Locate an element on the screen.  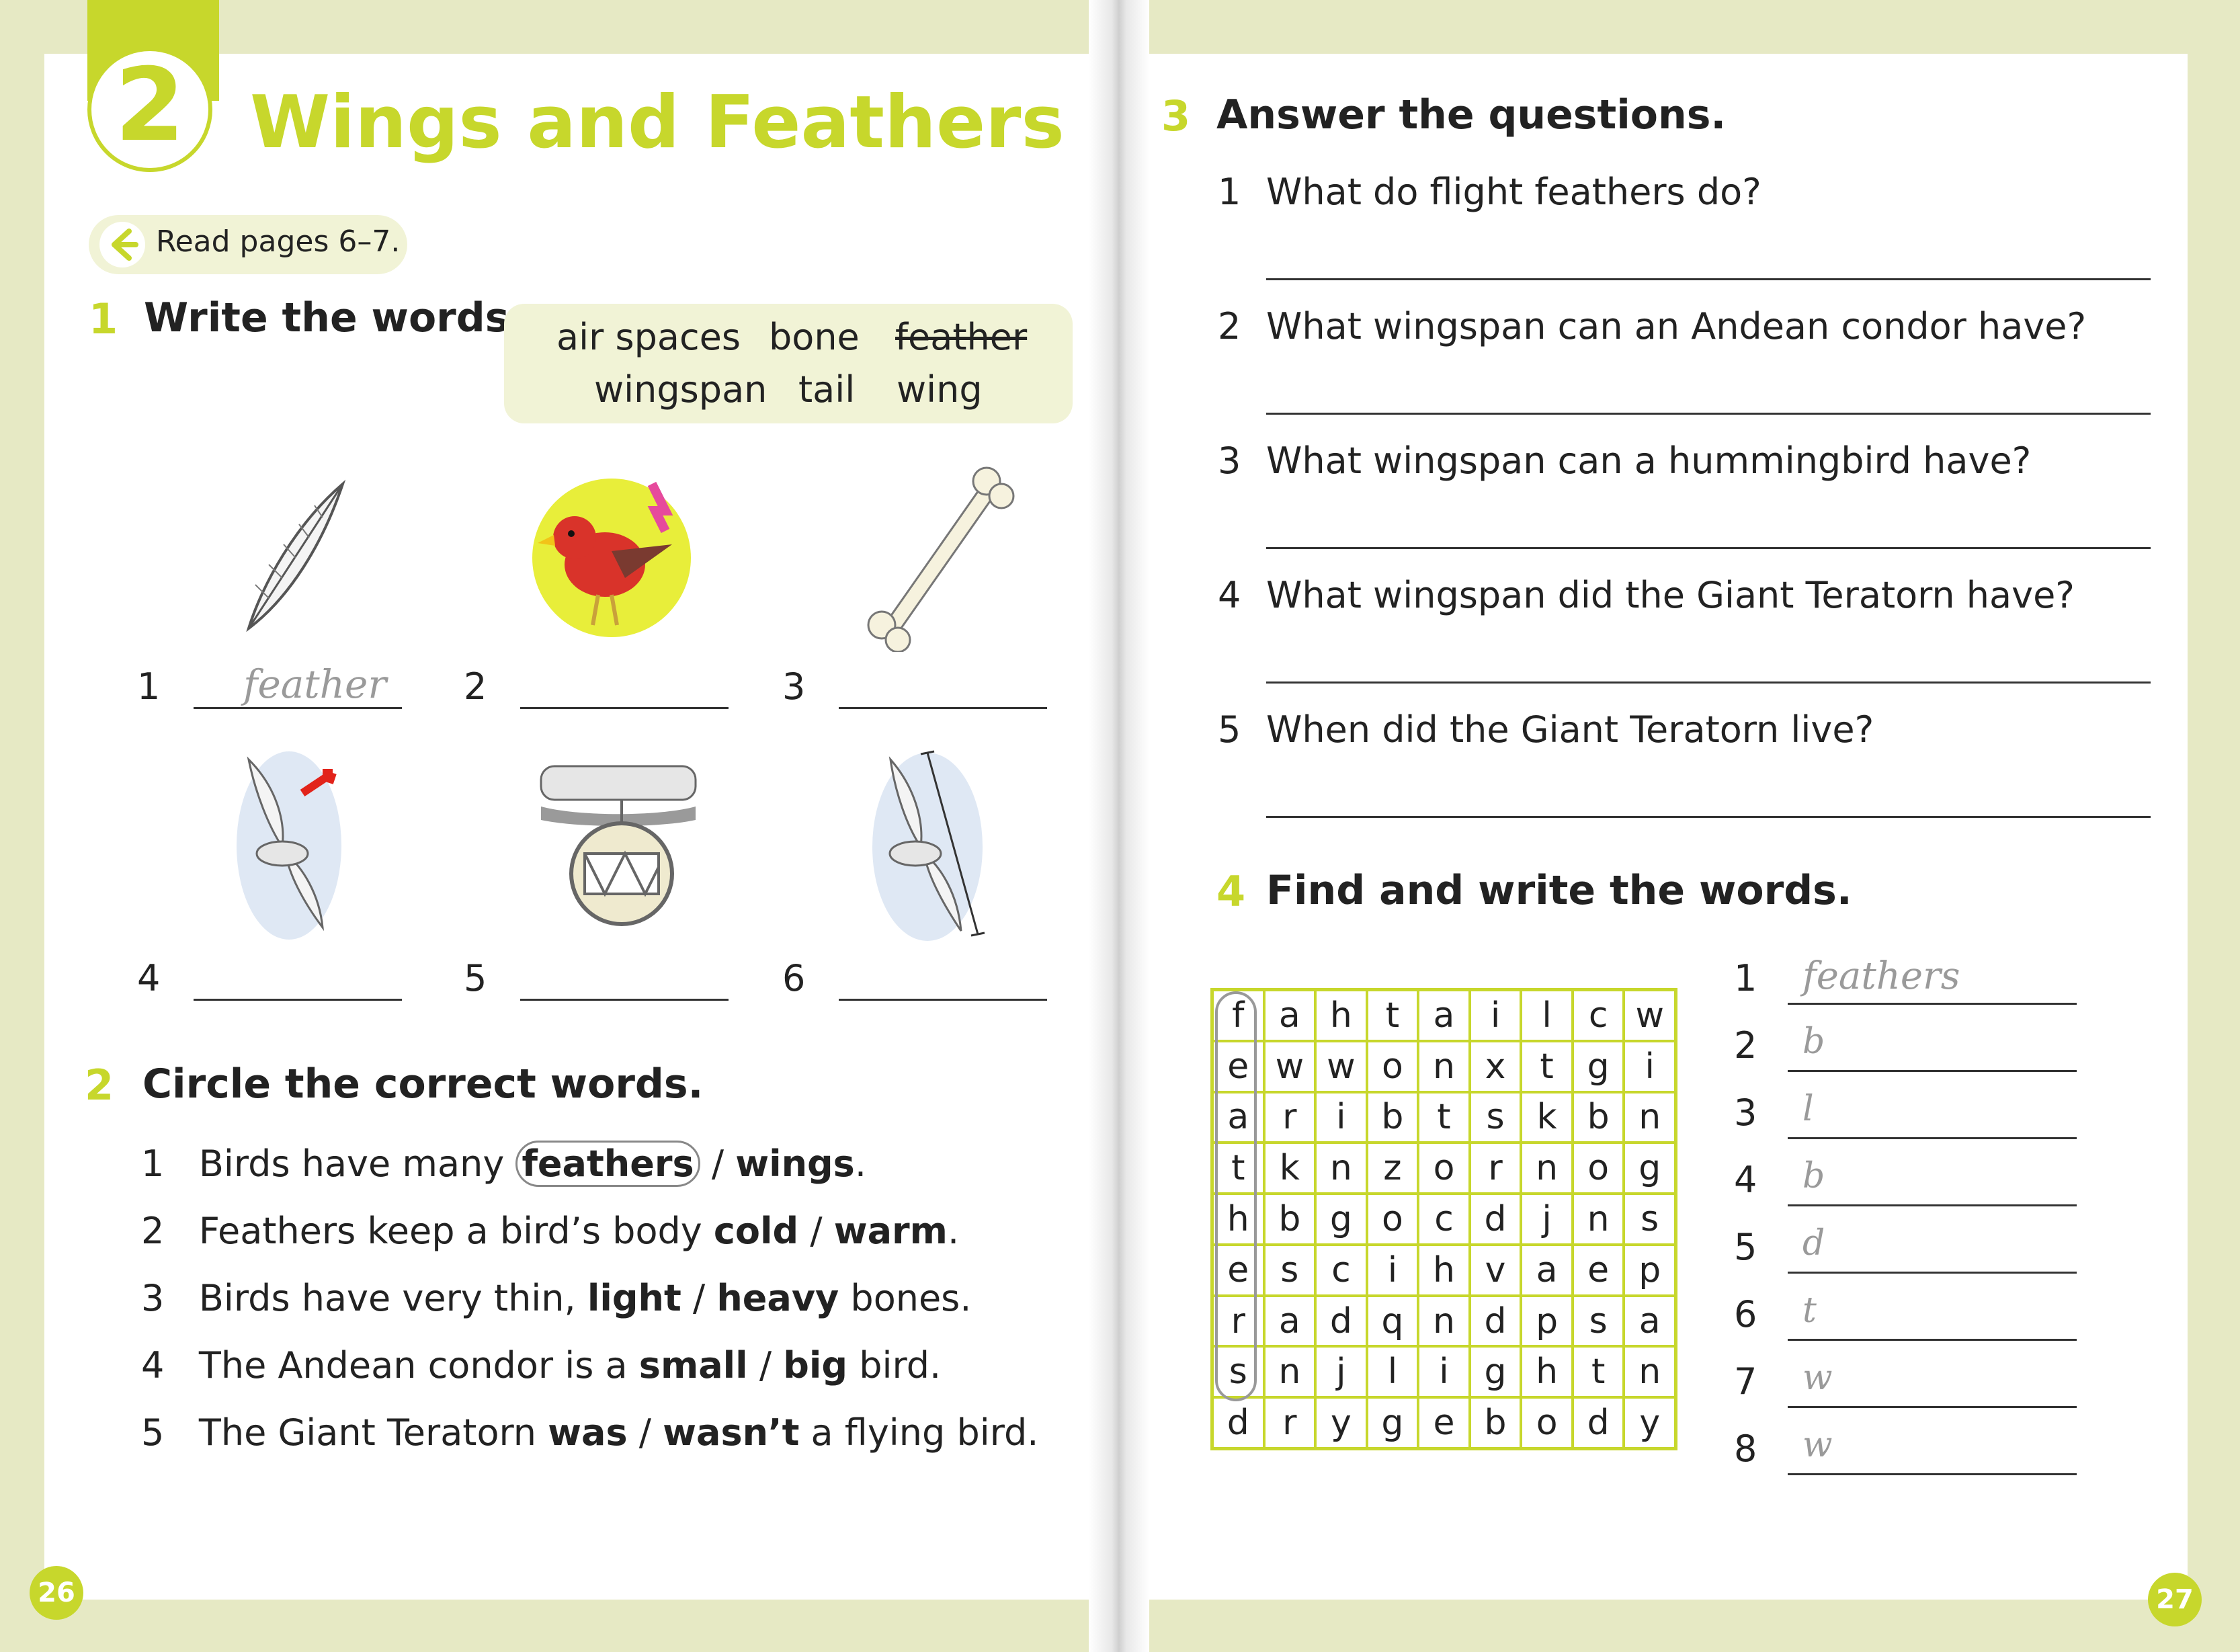
option: cold is located at coordinates (756, 1231).